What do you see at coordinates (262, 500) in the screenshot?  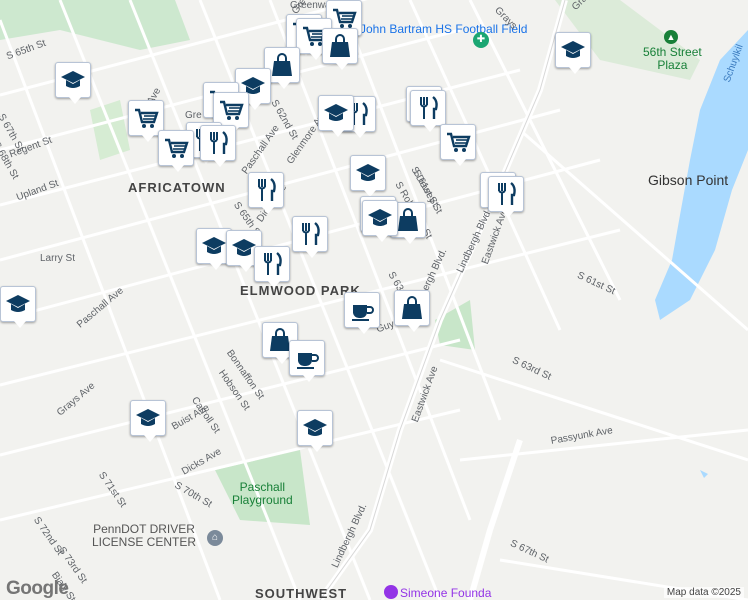 I see `place-label-line: Playground` at bounding box center [262, 500].